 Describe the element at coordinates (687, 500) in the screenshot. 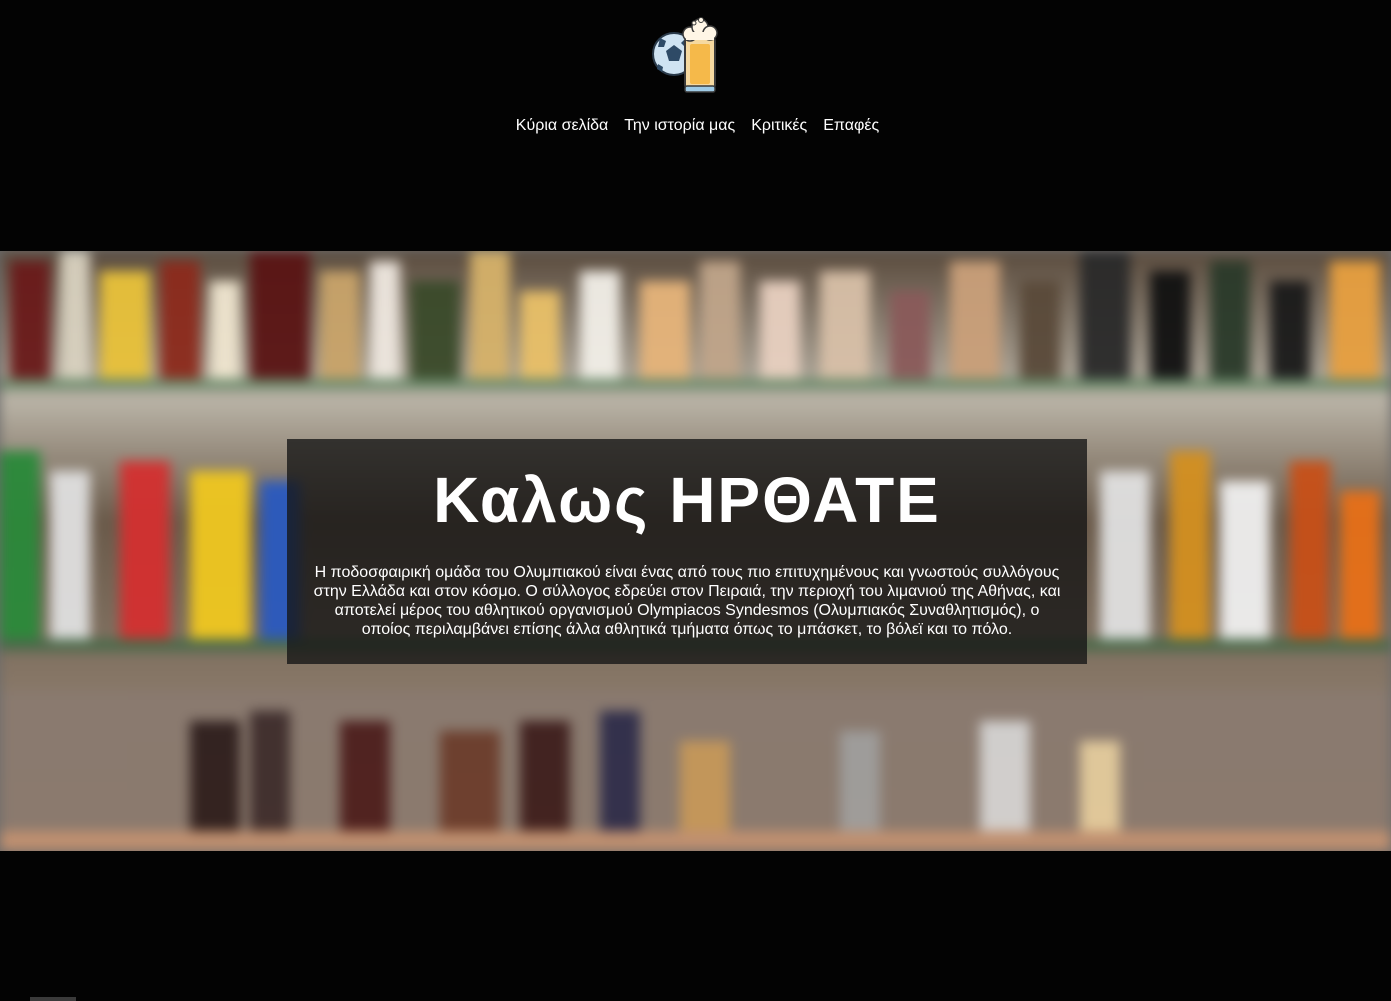

I see `welcome-title: Καλως ΗΡΘΑΤΕ` at that location.